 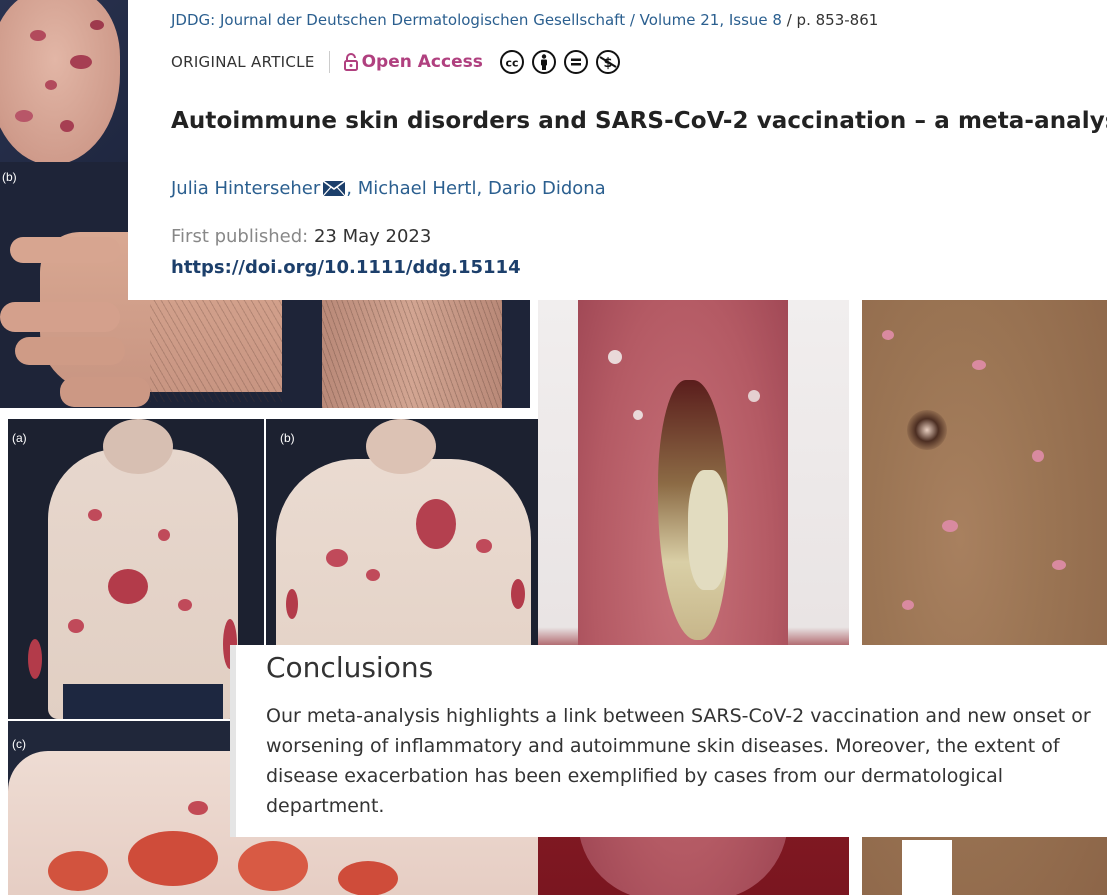 I want to click on non-commercial-icon: $, so click(x=607, y=62).